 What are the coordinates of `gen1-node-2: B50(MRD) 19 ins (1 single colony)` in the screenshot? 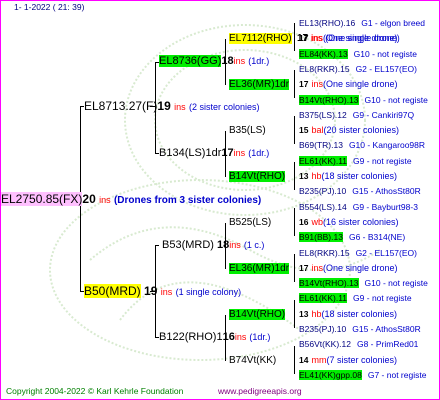 It's located at (162, 292).